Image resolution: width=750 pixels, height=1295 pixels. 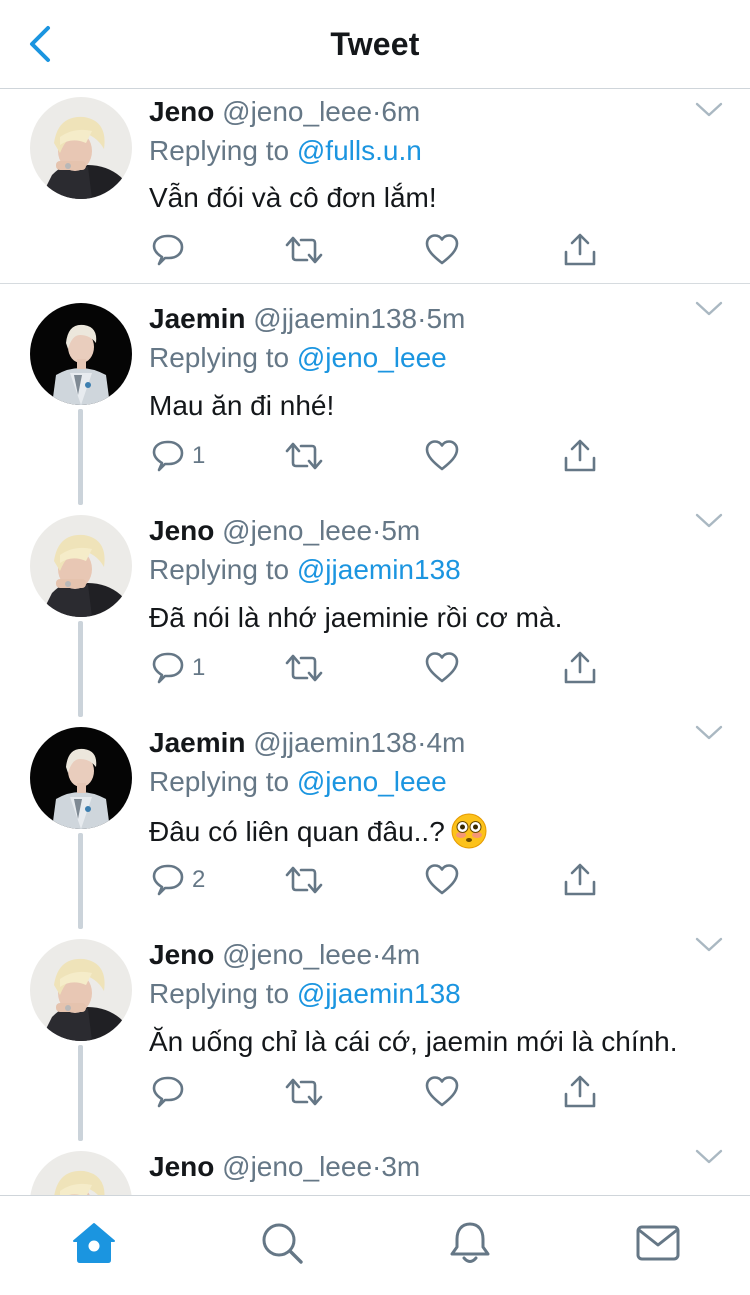 I want to click on tab-messages, so click(x=658, y=1243).